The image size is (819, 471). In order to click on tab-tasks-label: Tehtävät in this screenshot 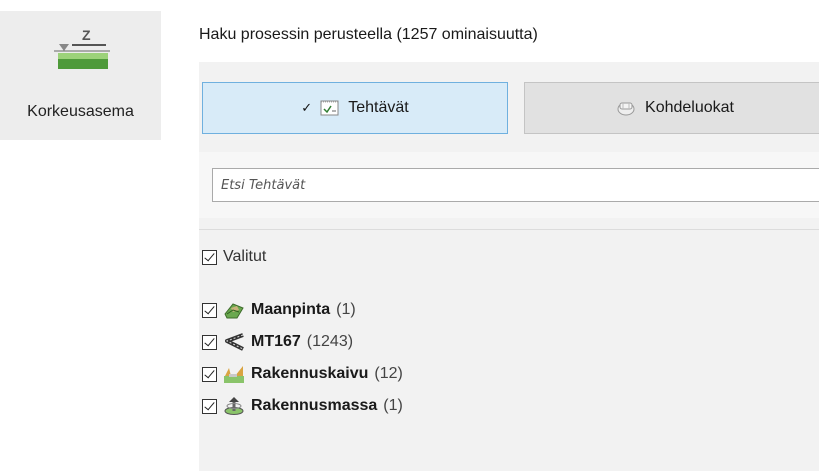, I will do `click(378, 107)`.